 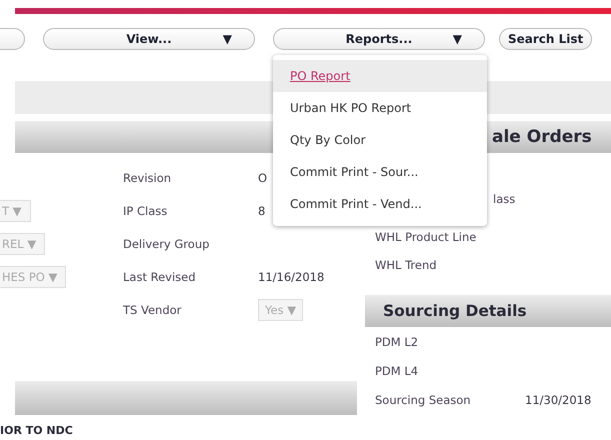 I want to click on menu-item: Urban HK PO Report, so click(x=380, y=108).